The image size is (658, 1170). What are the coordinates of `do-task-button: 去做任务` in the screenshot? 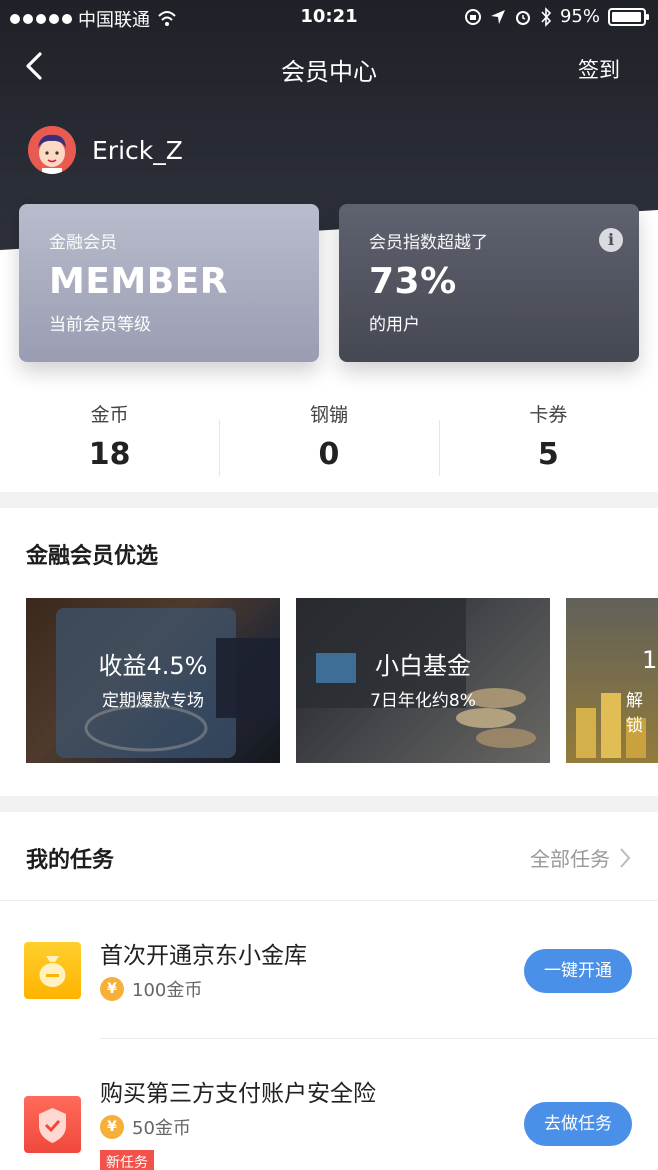 It's located at (578, 1124).